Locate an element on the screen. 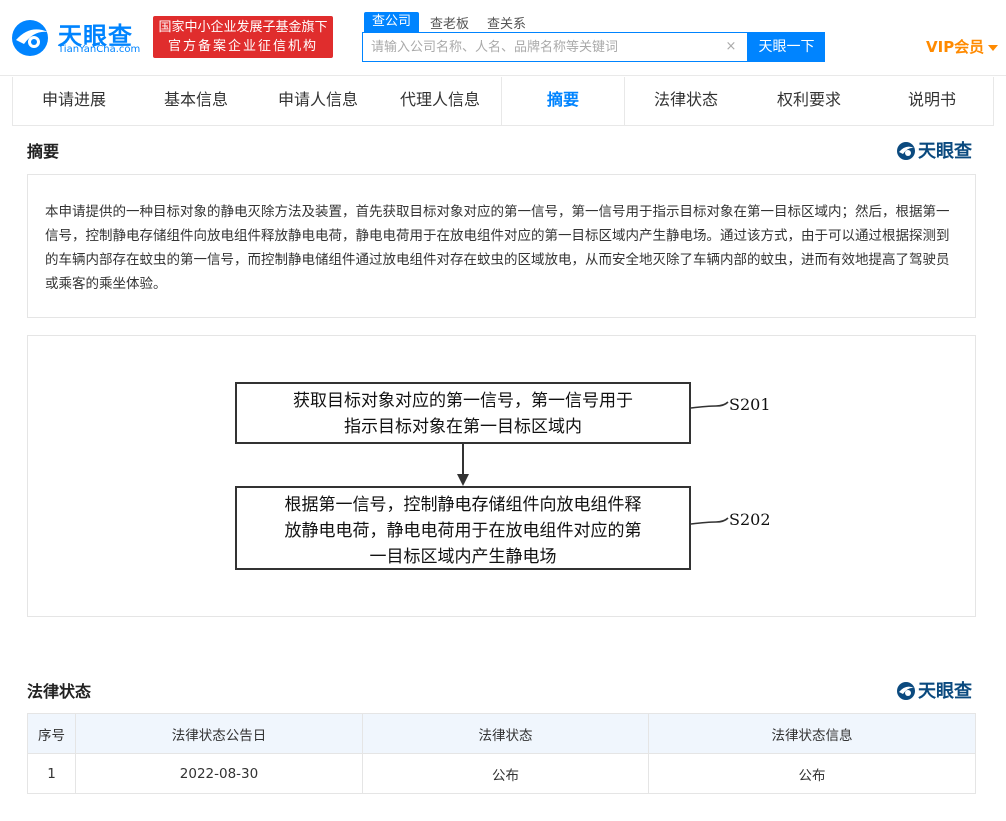 This screenshot has height=821, width=1006. flowchart-connectors is located at coordinates (593, 463).